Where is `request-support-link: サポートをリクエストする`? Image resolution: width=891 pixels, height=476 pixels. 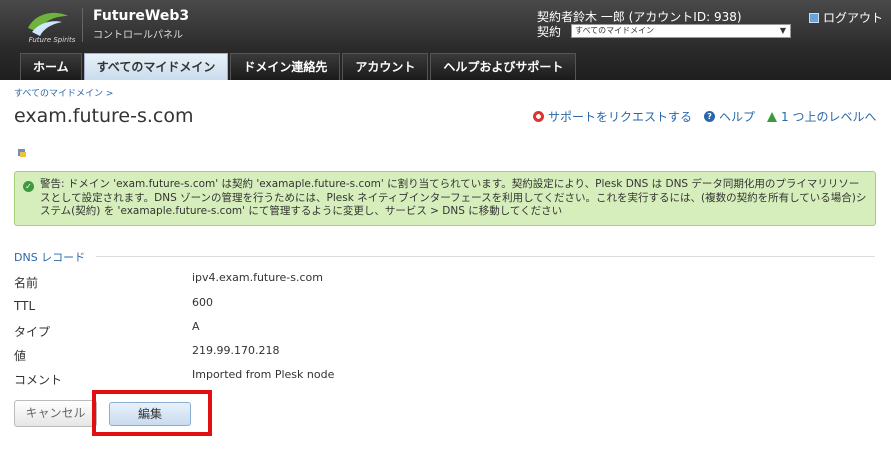
request-support-link: サポートをリクエストする is located at coordinates (612, 116).